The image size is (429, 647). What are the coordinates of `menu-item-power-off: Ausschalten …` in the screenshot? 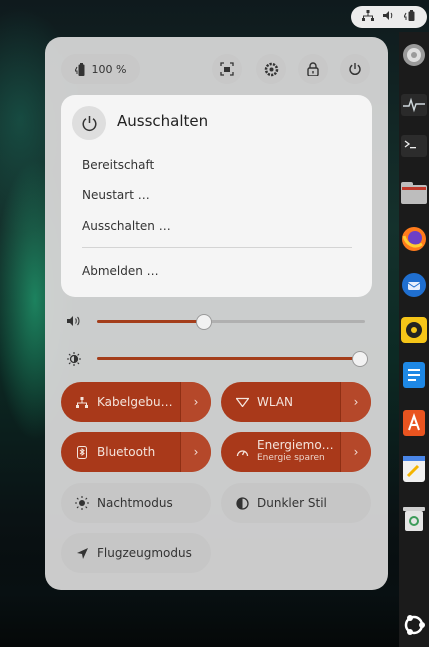 It's located at (126, 226).